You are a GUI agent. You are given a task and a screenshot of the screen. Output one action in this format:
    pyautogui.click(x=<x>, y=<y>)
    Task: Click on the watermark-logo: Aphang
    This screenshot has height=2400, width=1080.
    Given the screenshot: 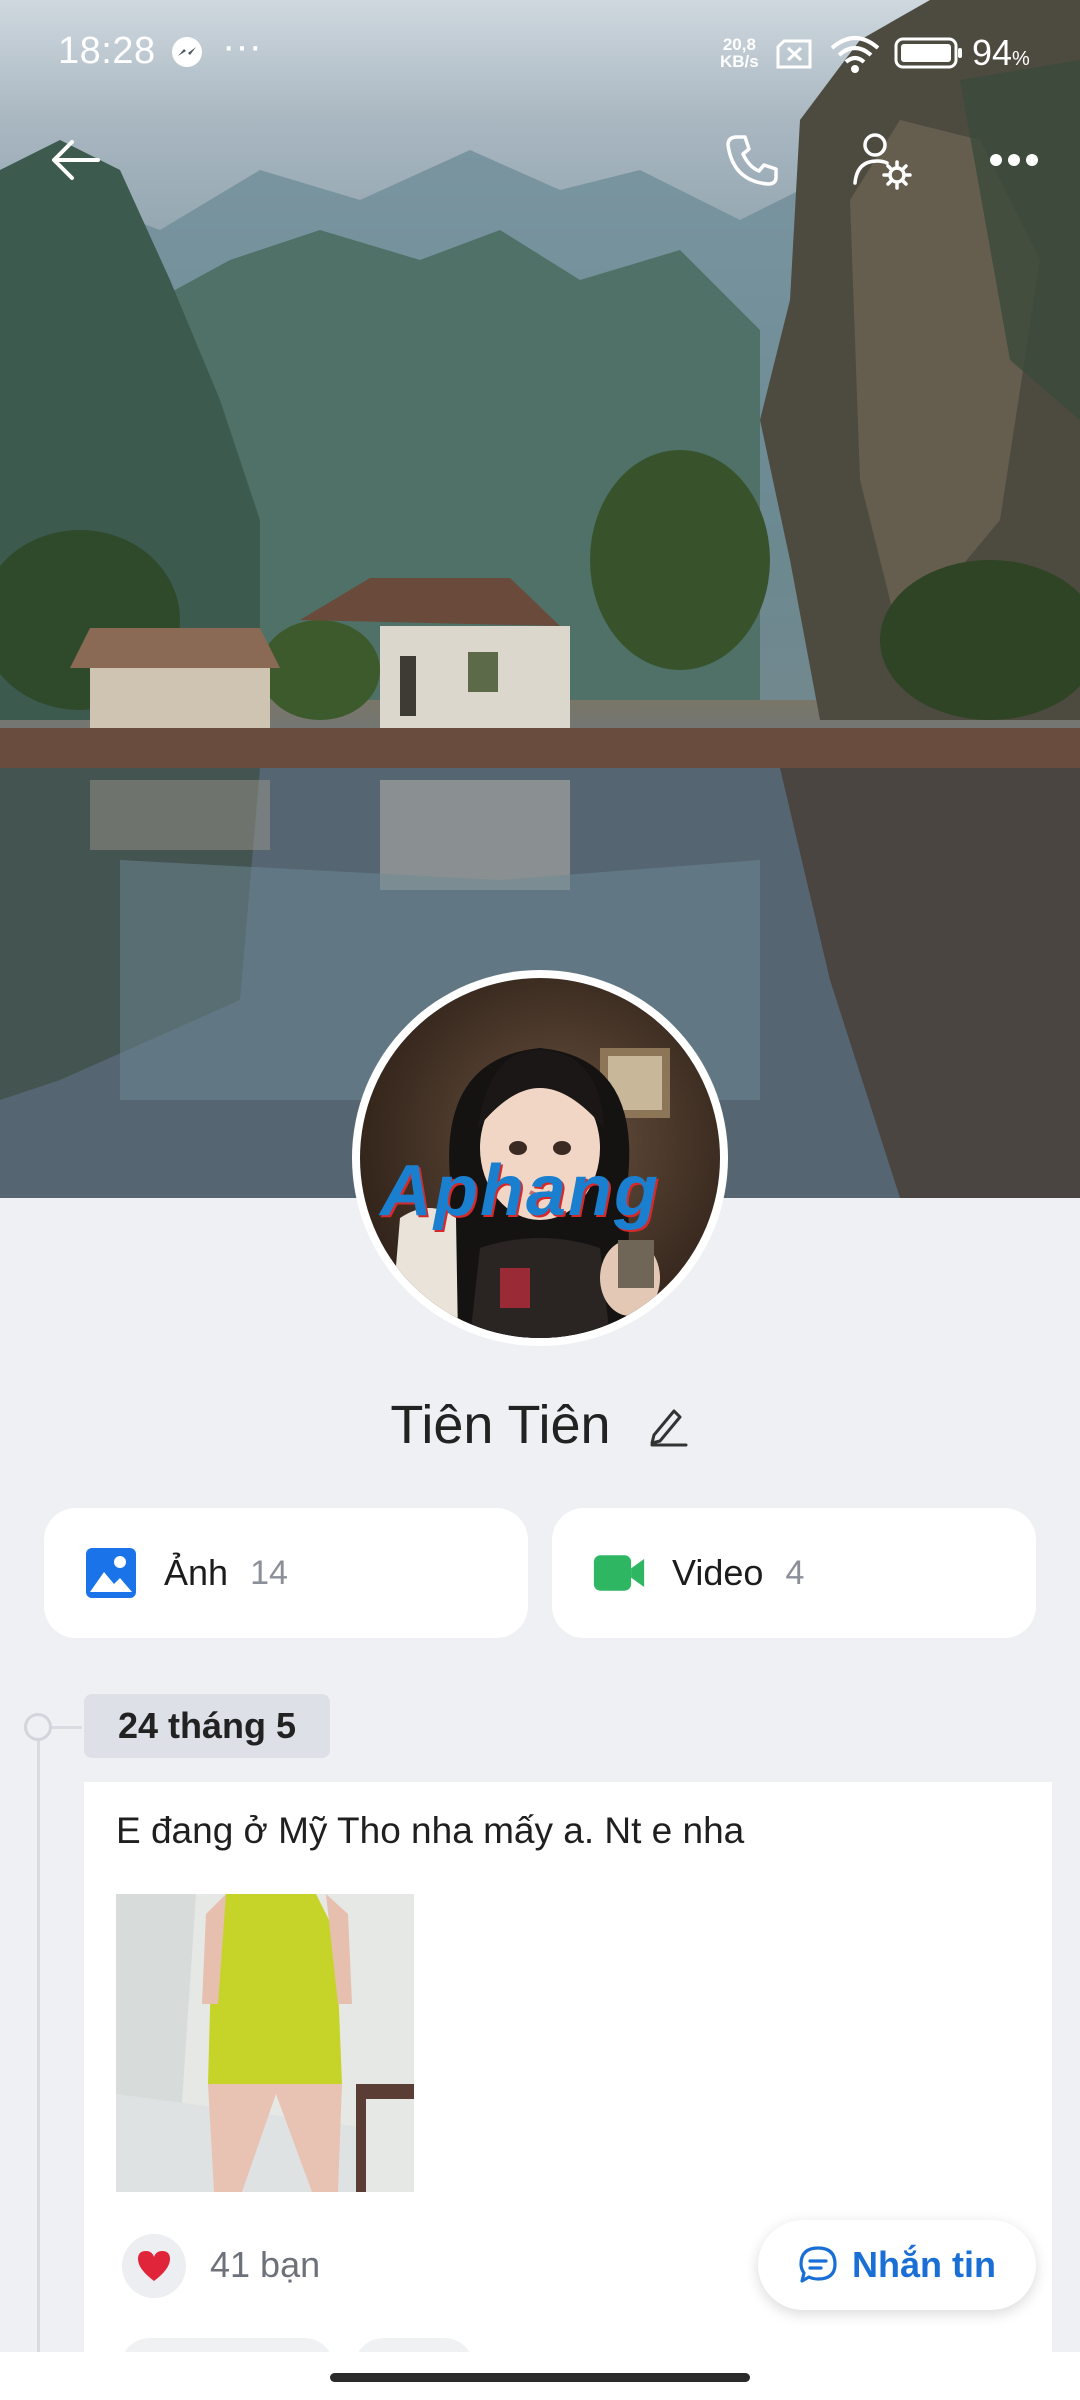 What is the action you would take?
    pyautogui.click(x=520, y=1191)
    